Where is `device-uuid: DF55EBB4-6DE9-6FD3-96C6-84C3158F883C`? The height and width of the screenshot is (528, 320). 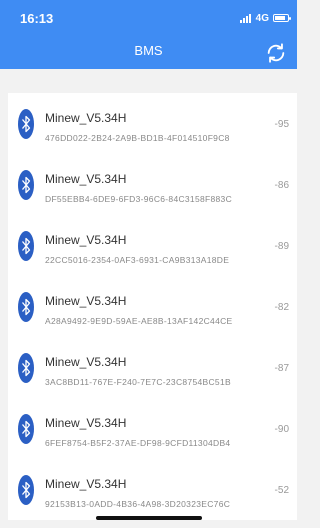
device-uuid: DF55EBB4-6DE9-6FD3-96C6-84C3158F883C is located at coordinates (139, 199).